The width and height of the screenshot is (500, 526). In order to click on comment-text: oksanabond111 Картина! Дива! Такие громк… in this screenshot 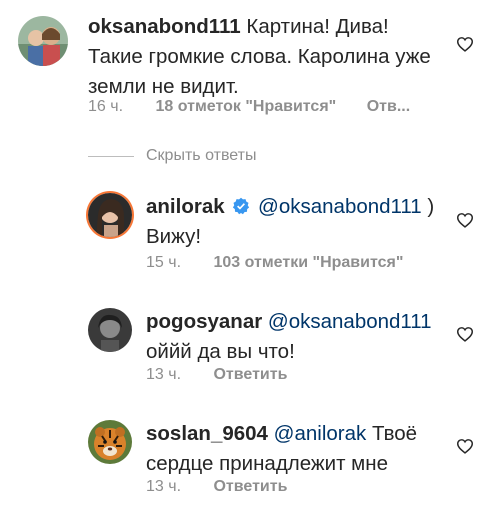, I will do `click(263, 57)`.